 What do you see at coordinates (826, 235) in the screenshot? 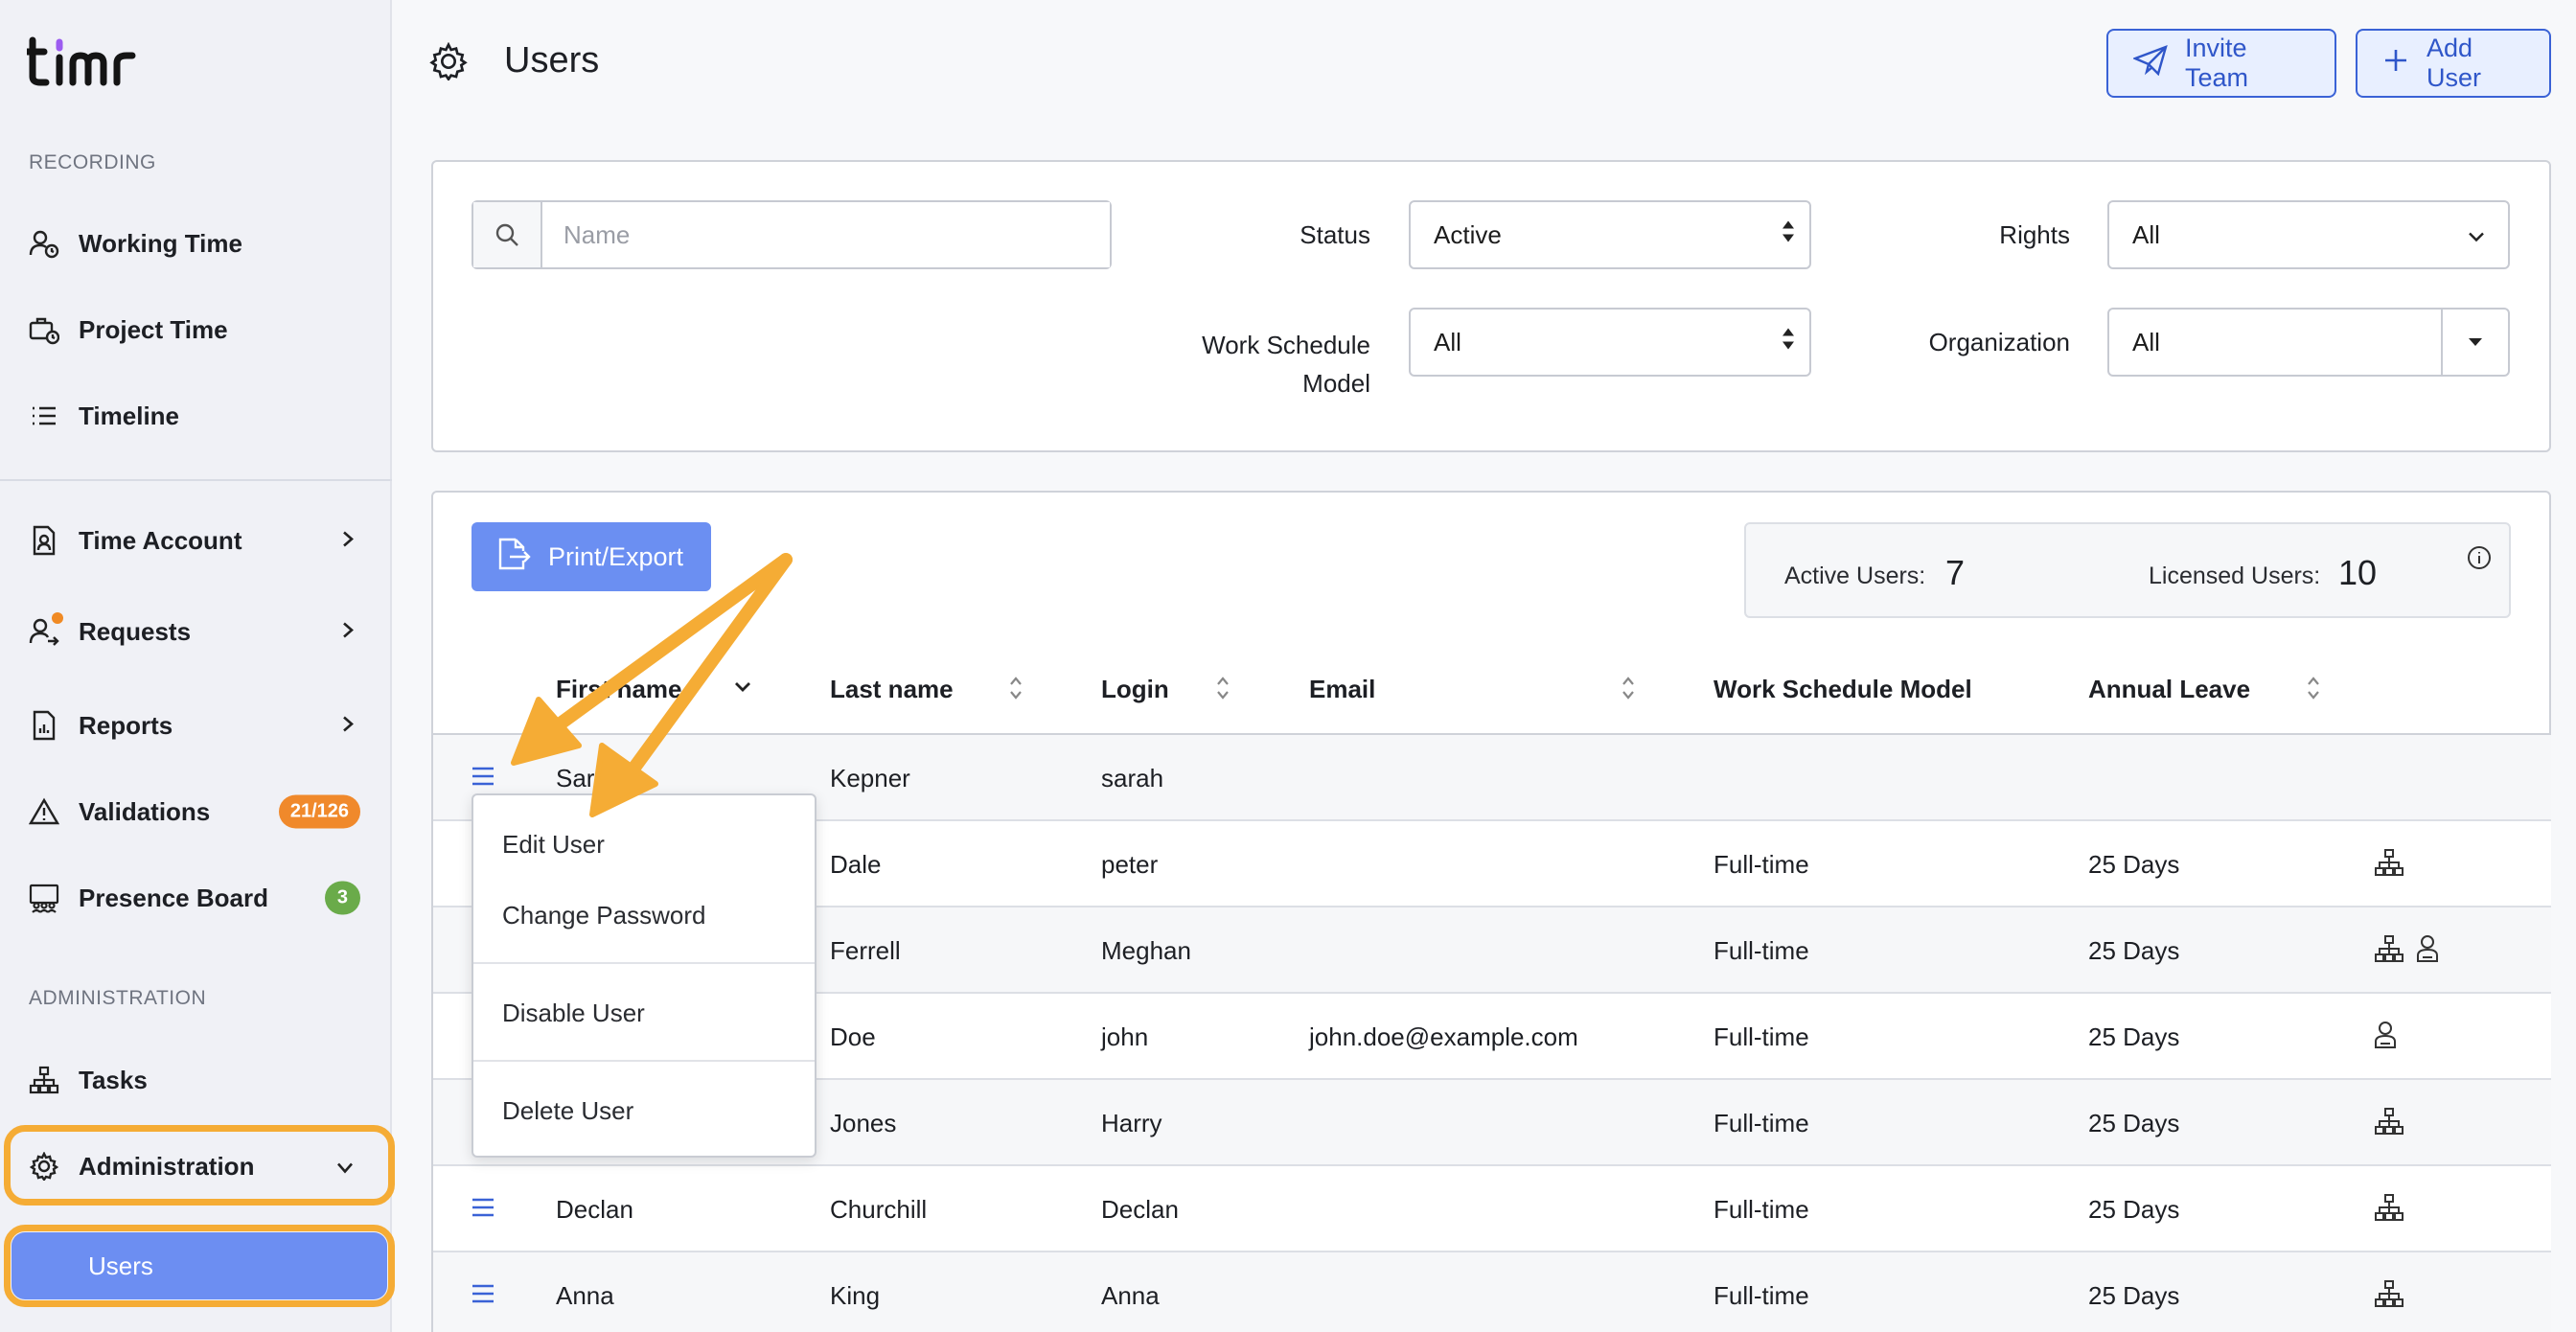
I see `search-input` at bounding box center [826, 235].